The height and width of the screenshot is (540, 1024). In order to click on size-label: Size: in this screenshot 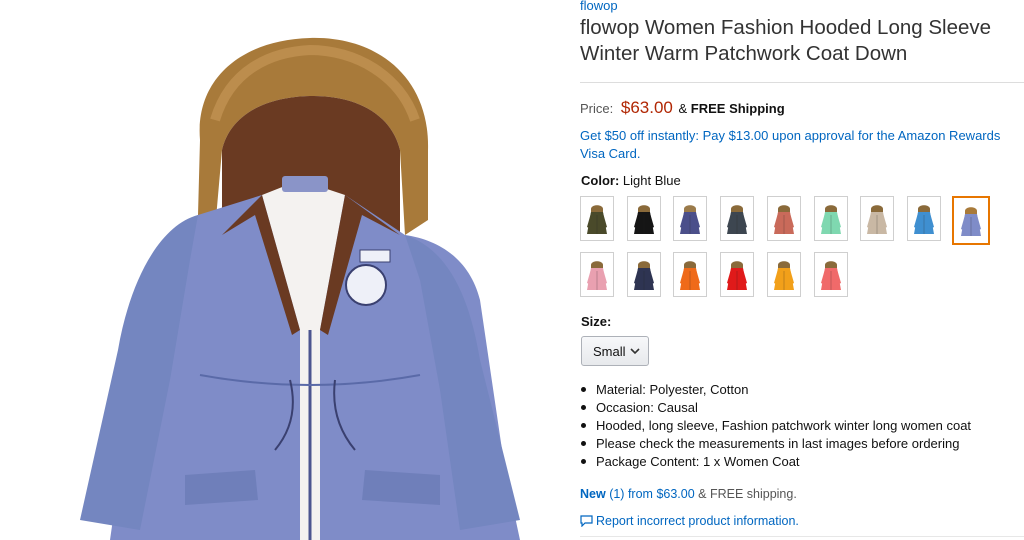, I will do `click(596, 321)`.